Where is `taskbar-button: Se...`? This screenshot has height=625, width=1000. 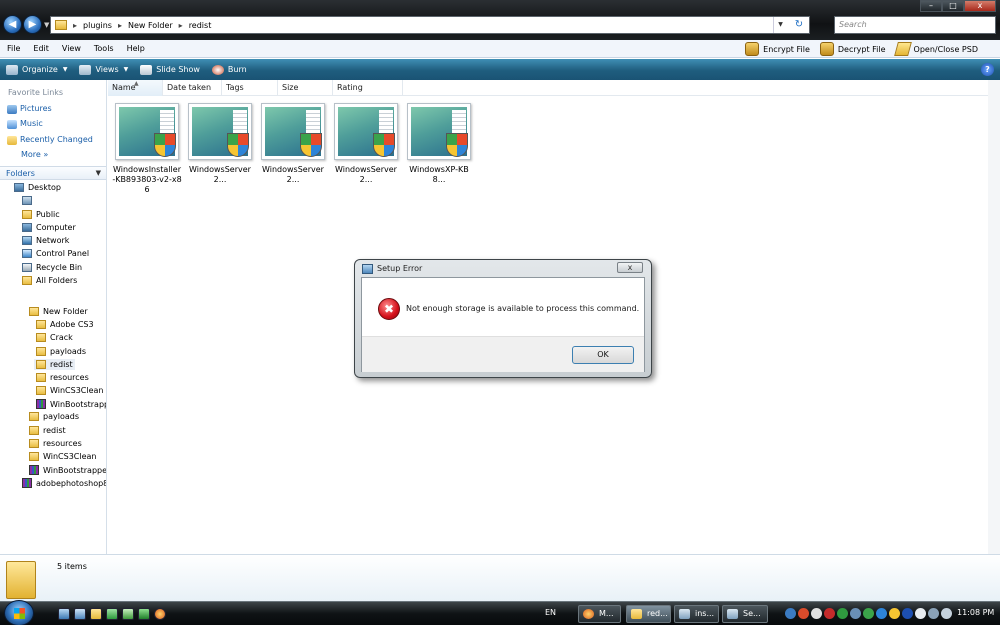 taskbar-button: Se... is located at coordinates (745, 614).